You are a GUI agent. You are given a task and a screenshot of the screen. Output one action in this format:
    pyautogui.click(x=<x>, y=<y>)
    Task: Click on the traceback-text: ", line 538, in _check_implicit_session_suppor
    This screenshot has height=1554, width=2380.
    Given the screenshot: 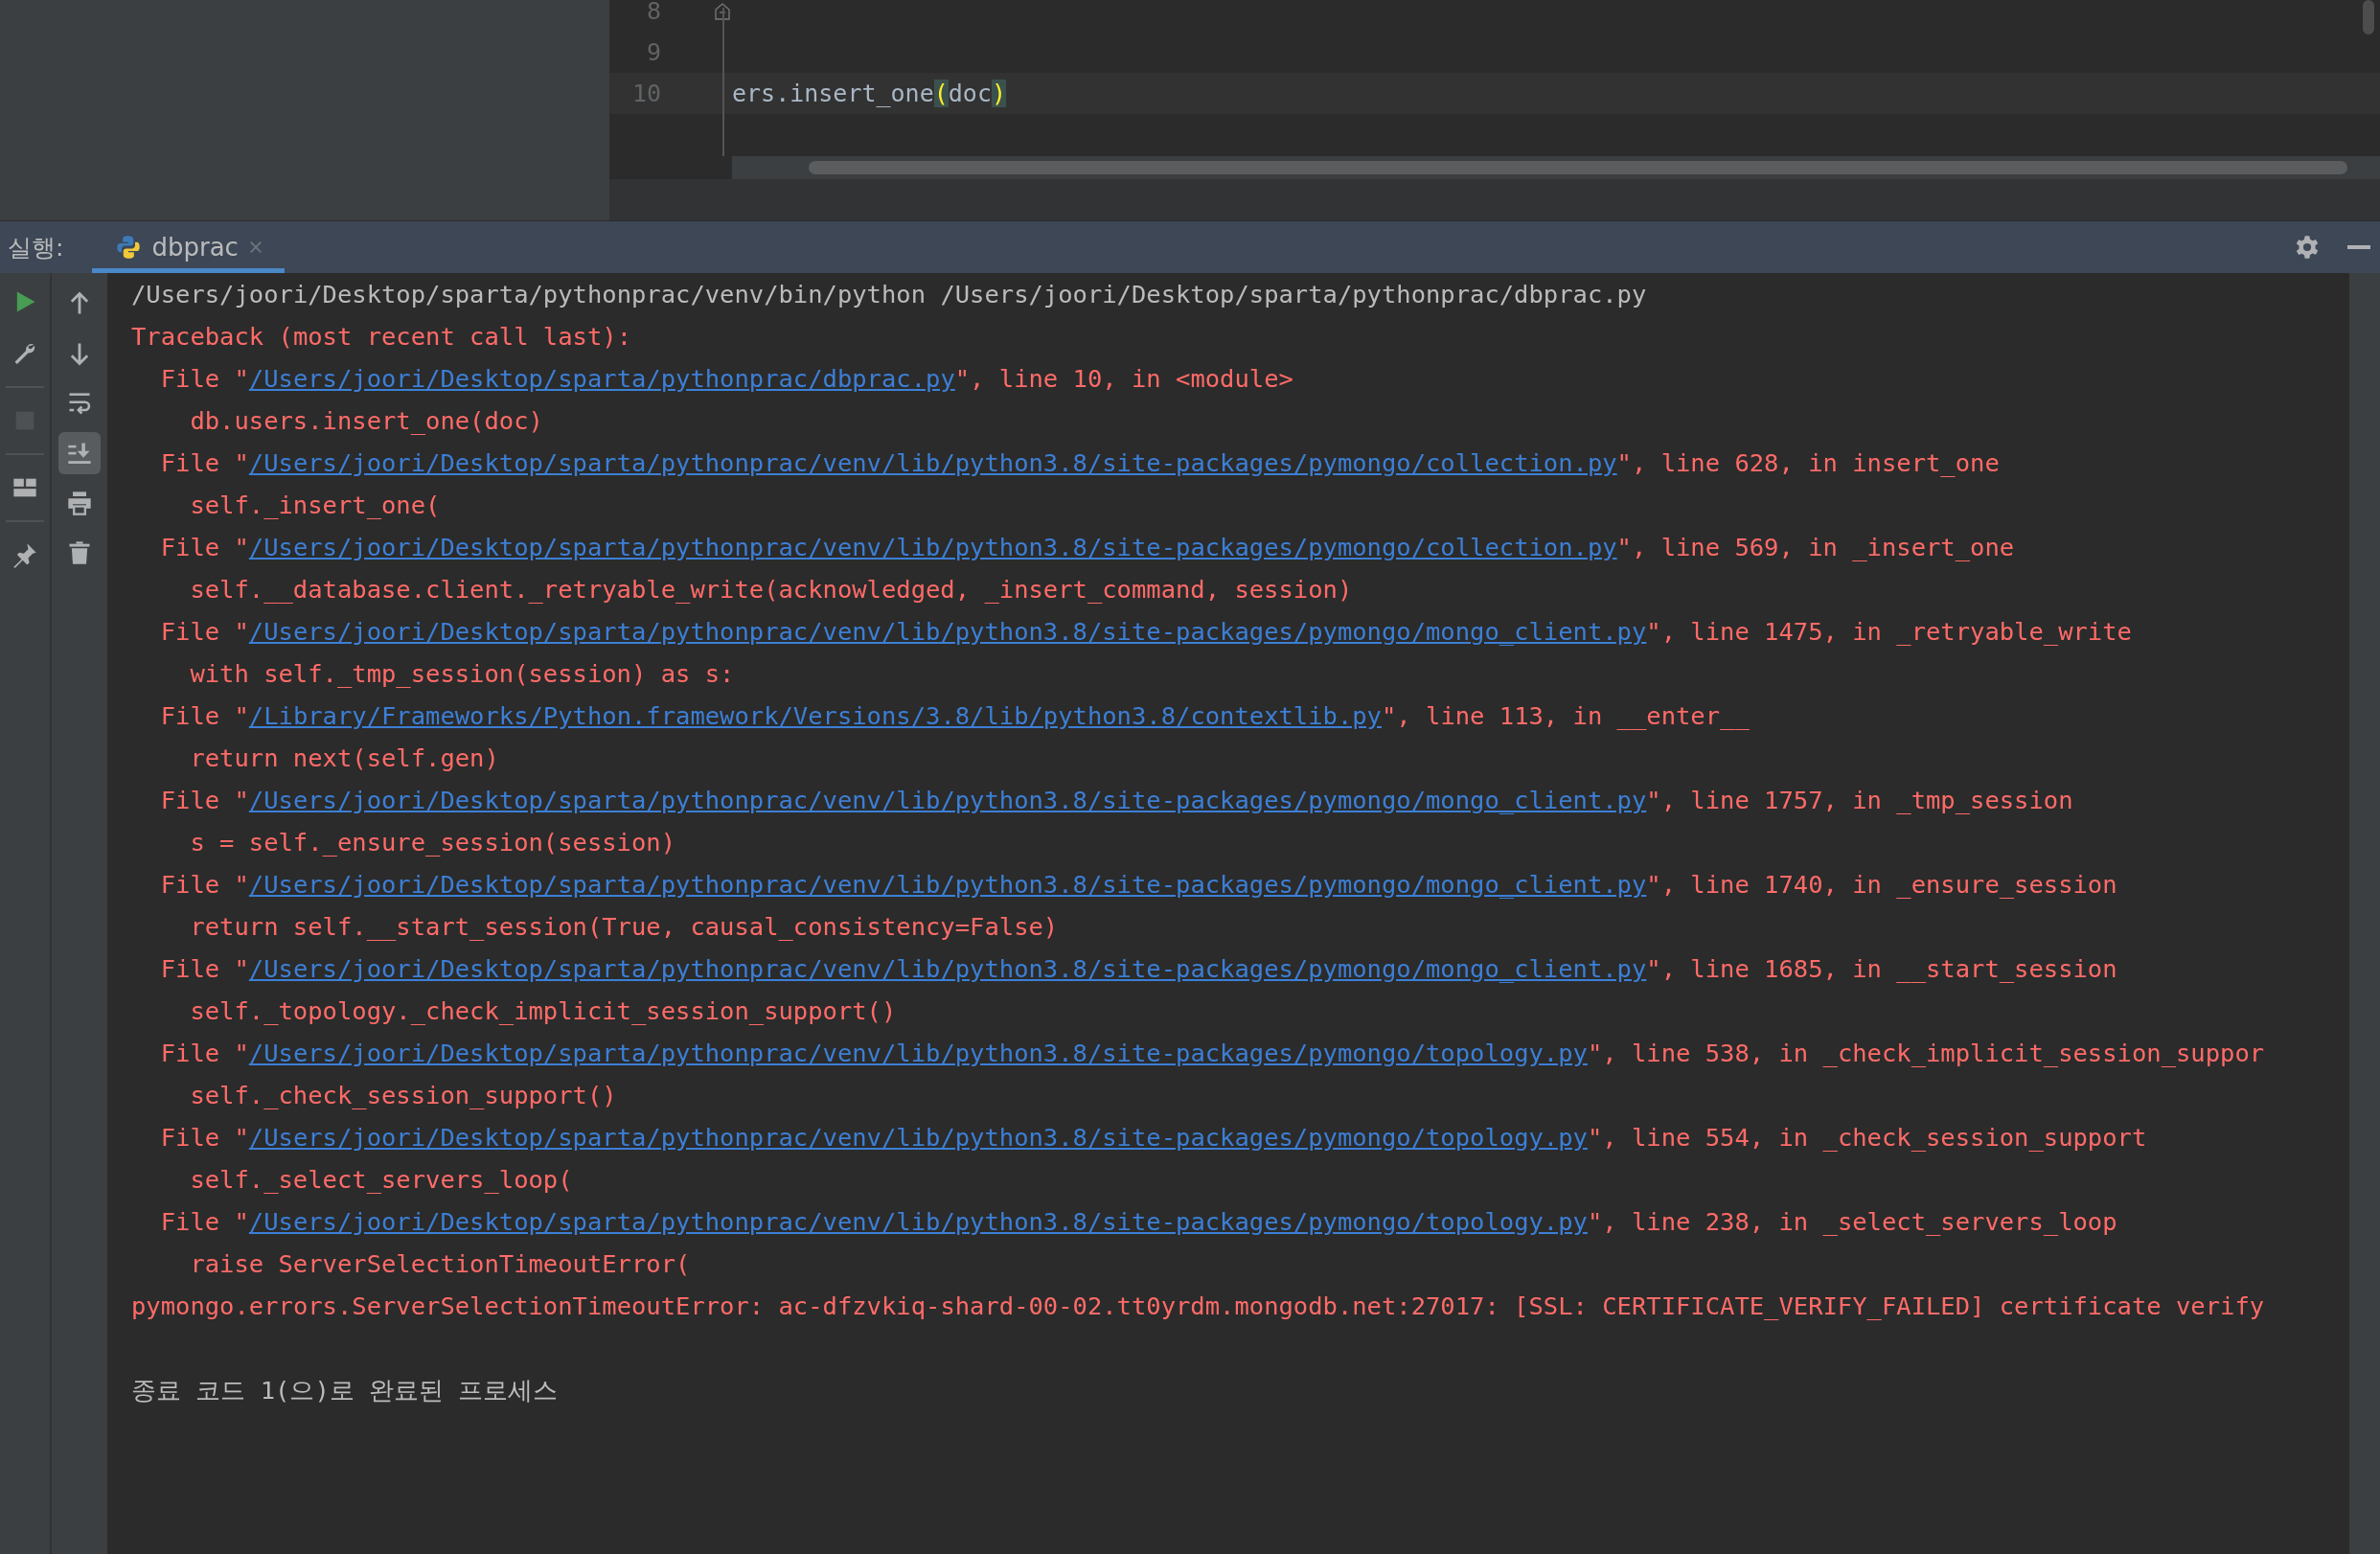 What is the action you would take?
    pyautogui.click(x=1926, y=1054)
    